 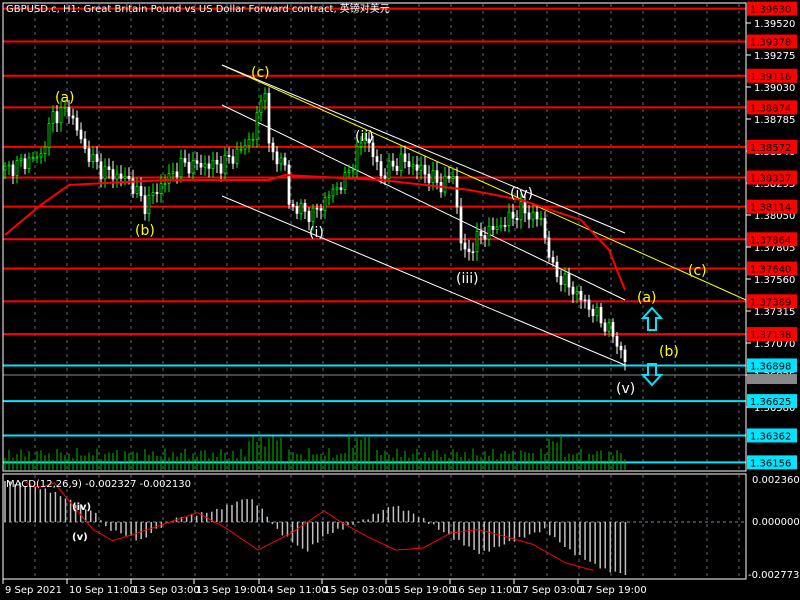 I want to click on price-level-label: 1.37640, so click(x=770, y=270).